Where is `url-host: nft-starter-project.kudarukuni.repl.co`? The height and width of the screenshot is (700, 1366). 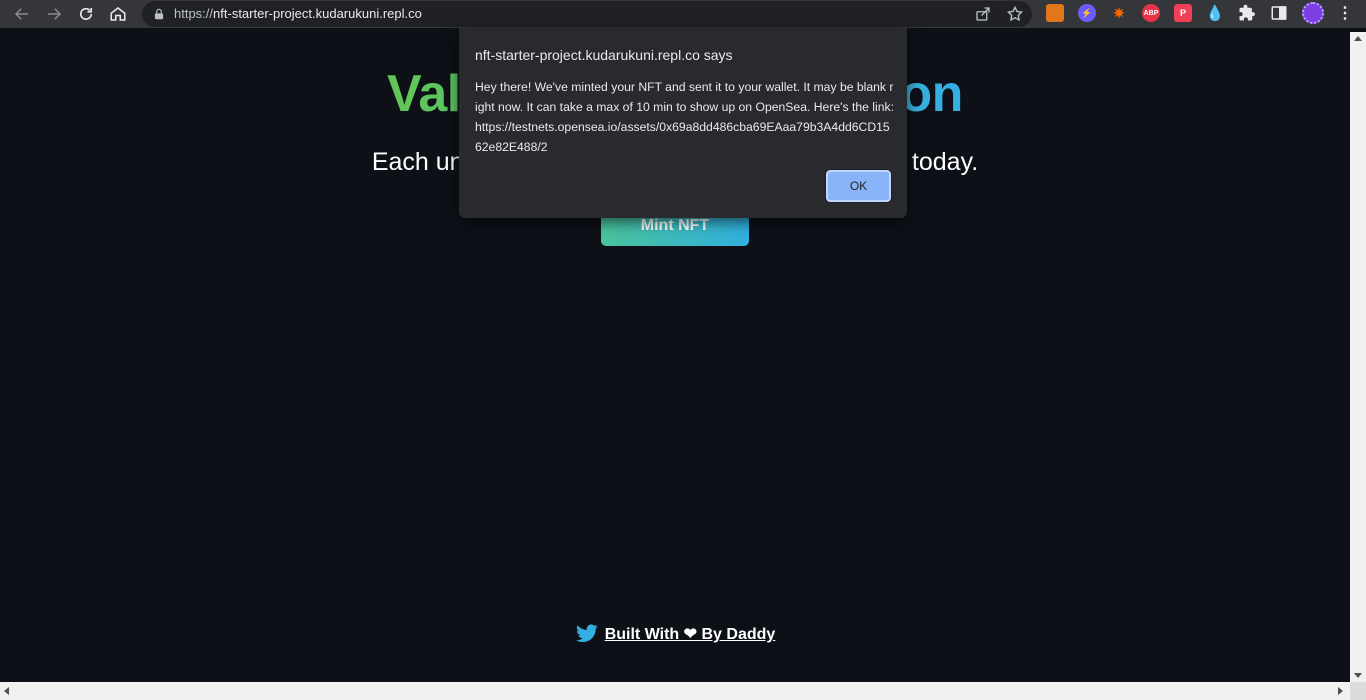 url-host: nft-starter-project.kudarukuni.repl.co is located at coordinates (317, 13).